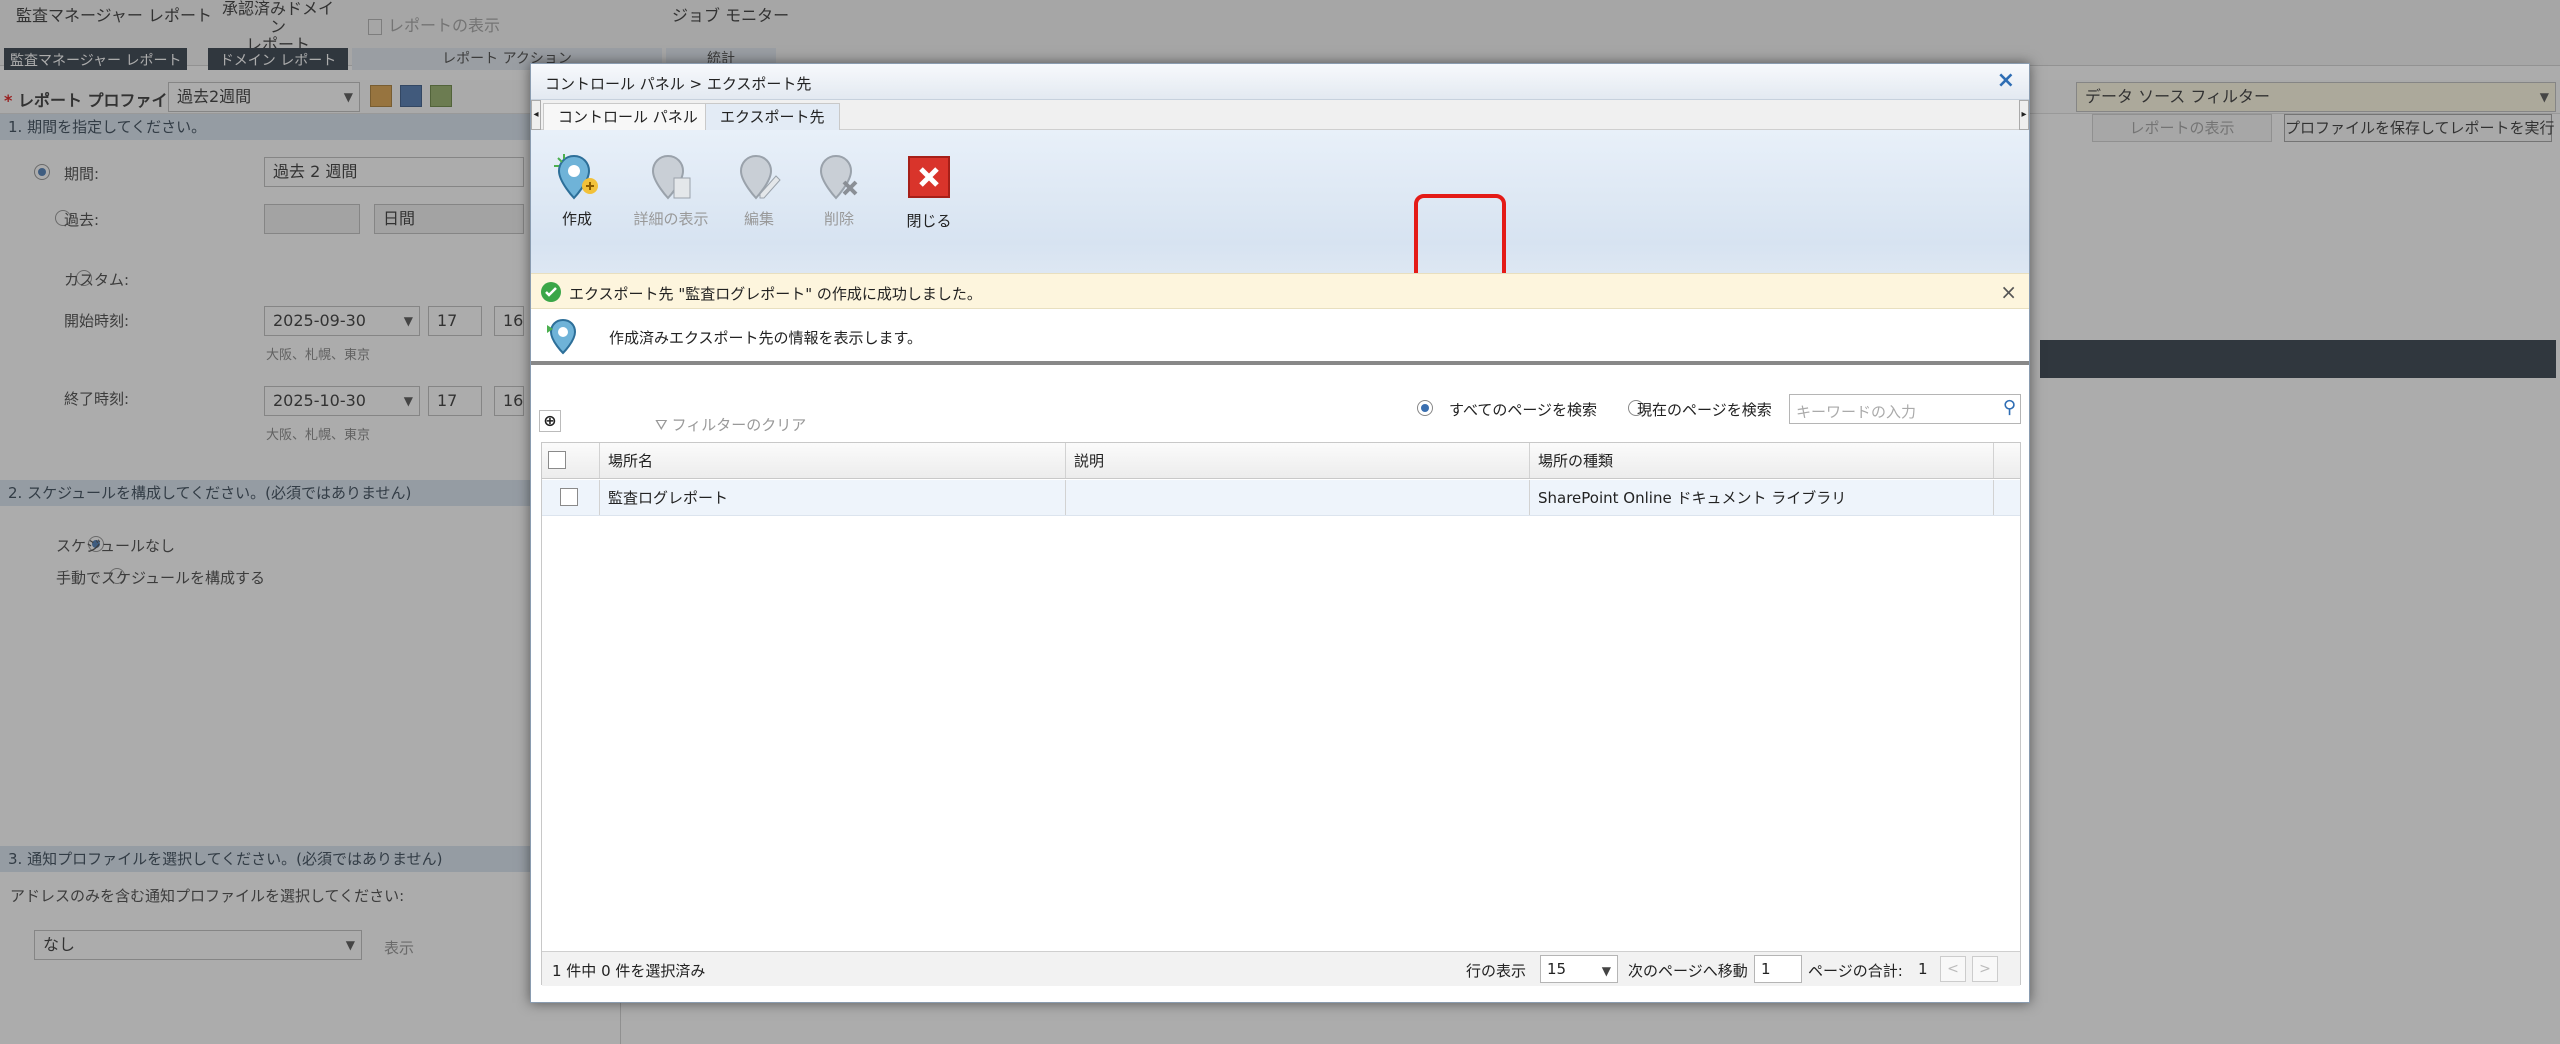  Describe the element at coordinates (678, 84) in the screenshot. I see `dialog-title: コントロール パネル > エクスポート先` at that location.